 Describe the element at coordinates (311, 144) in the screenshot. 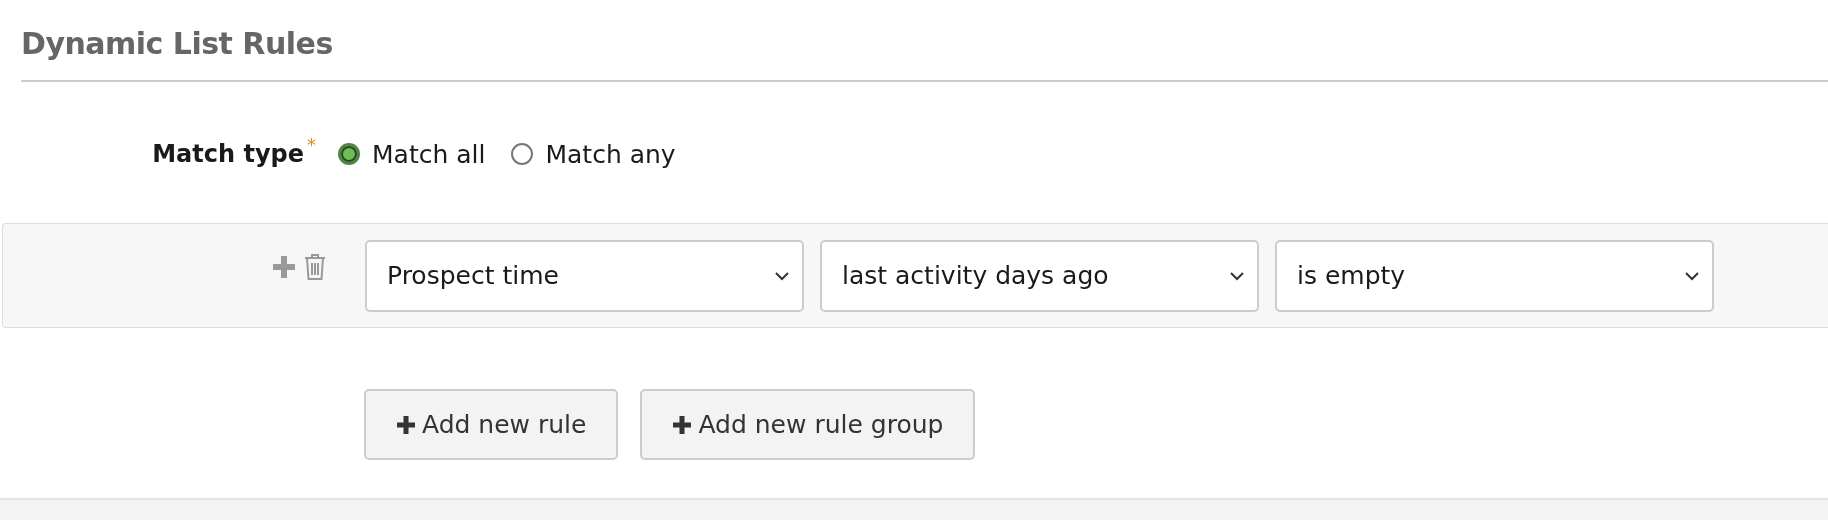

I see `required-asterisk: *` at that location.